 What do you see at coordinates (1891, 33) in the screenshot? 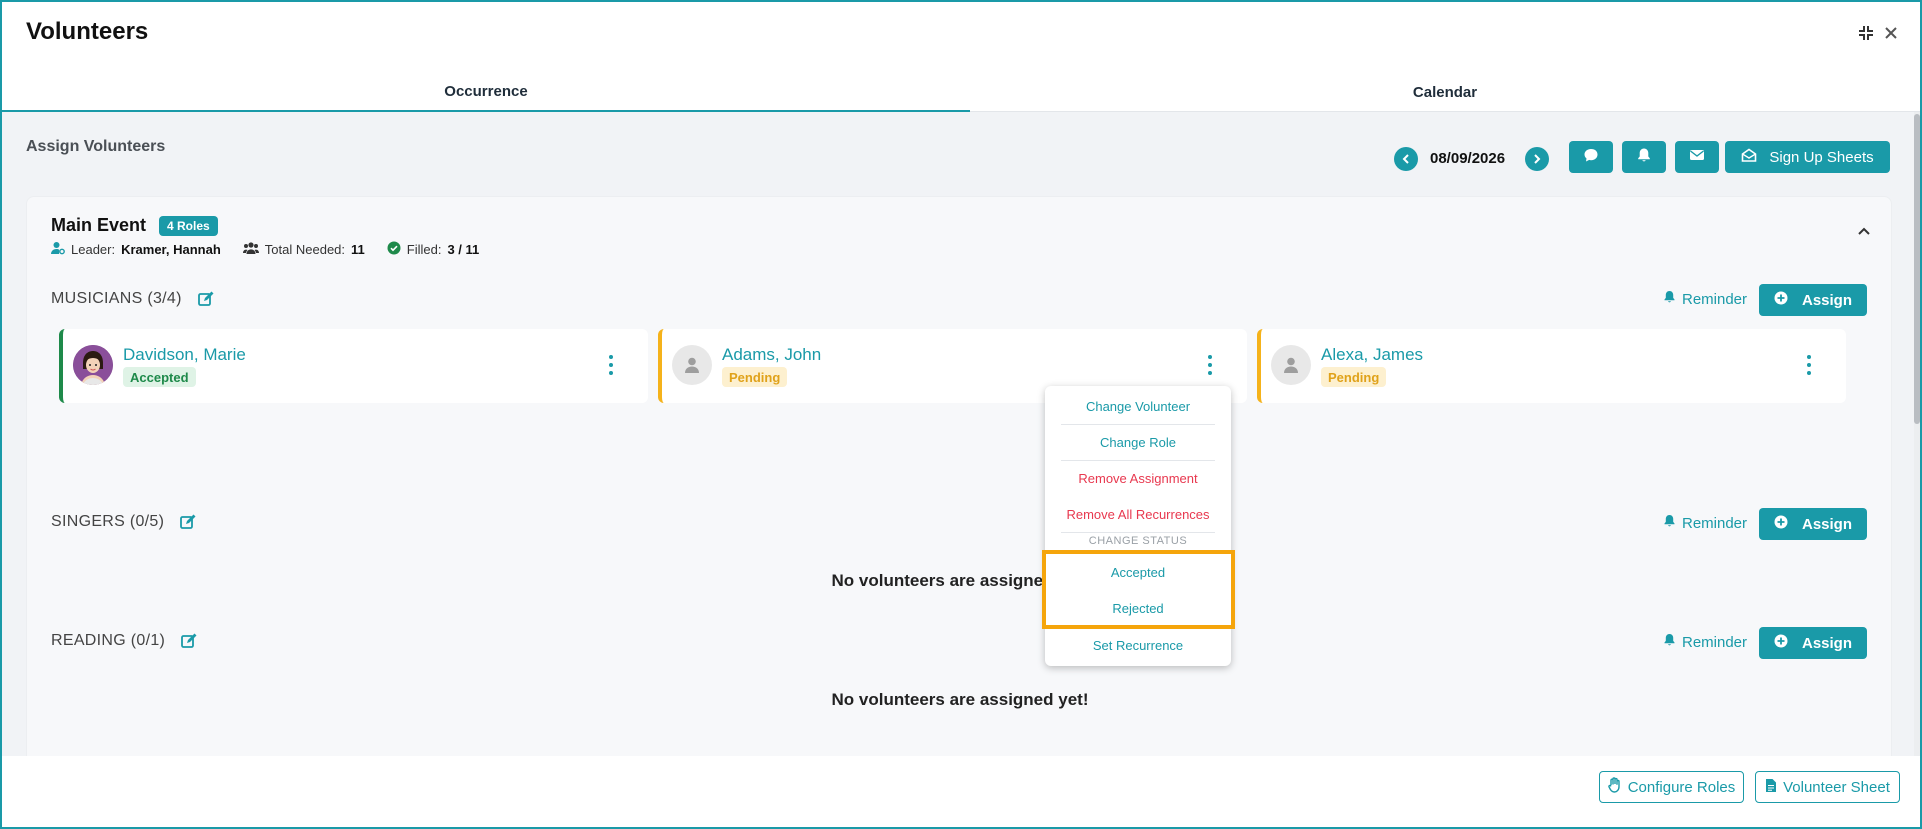
I see `close-icon` at bounding box center [1891, 33].